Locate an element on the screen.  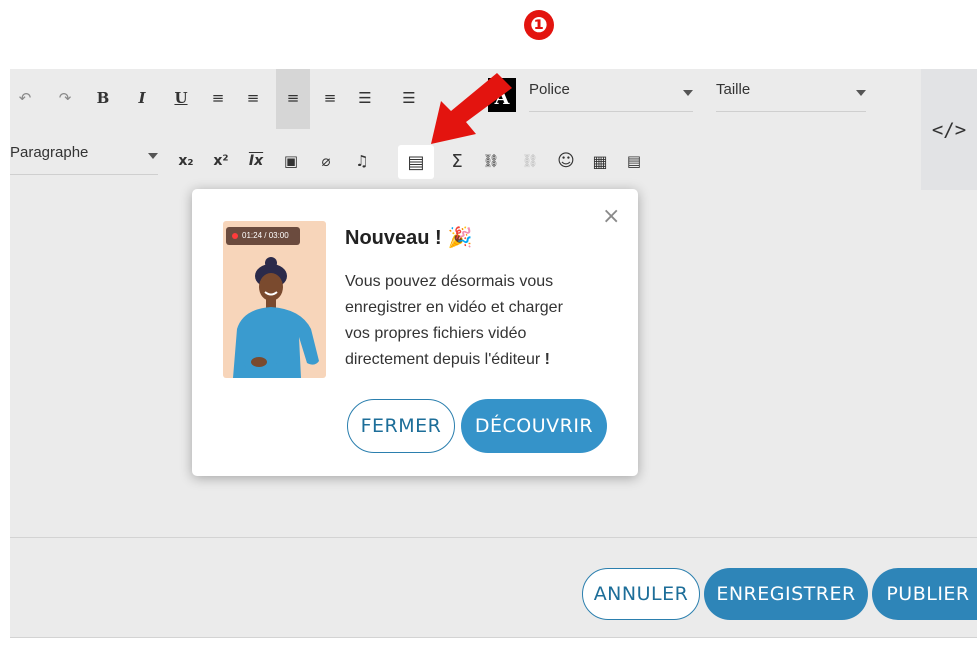
redo-icon: ↷ is located at coordinates (65, 98).